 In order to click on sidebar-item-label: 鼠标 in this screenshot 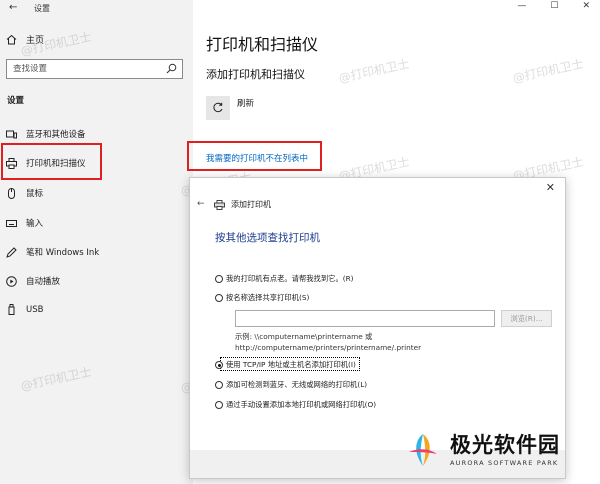, I will do `click(35, 194)`.